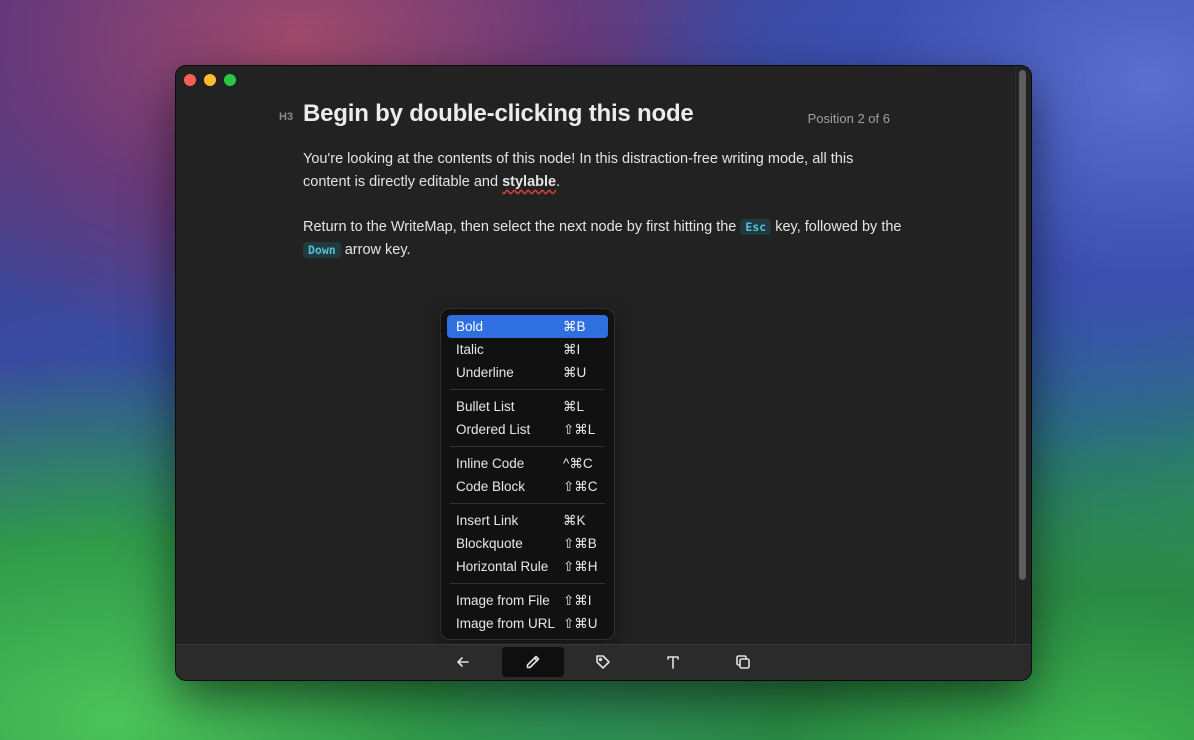  Describe the element at coordinates (574, 326) in the screenshot. I see `menu-item-shortcut: ⌘B` at that location.